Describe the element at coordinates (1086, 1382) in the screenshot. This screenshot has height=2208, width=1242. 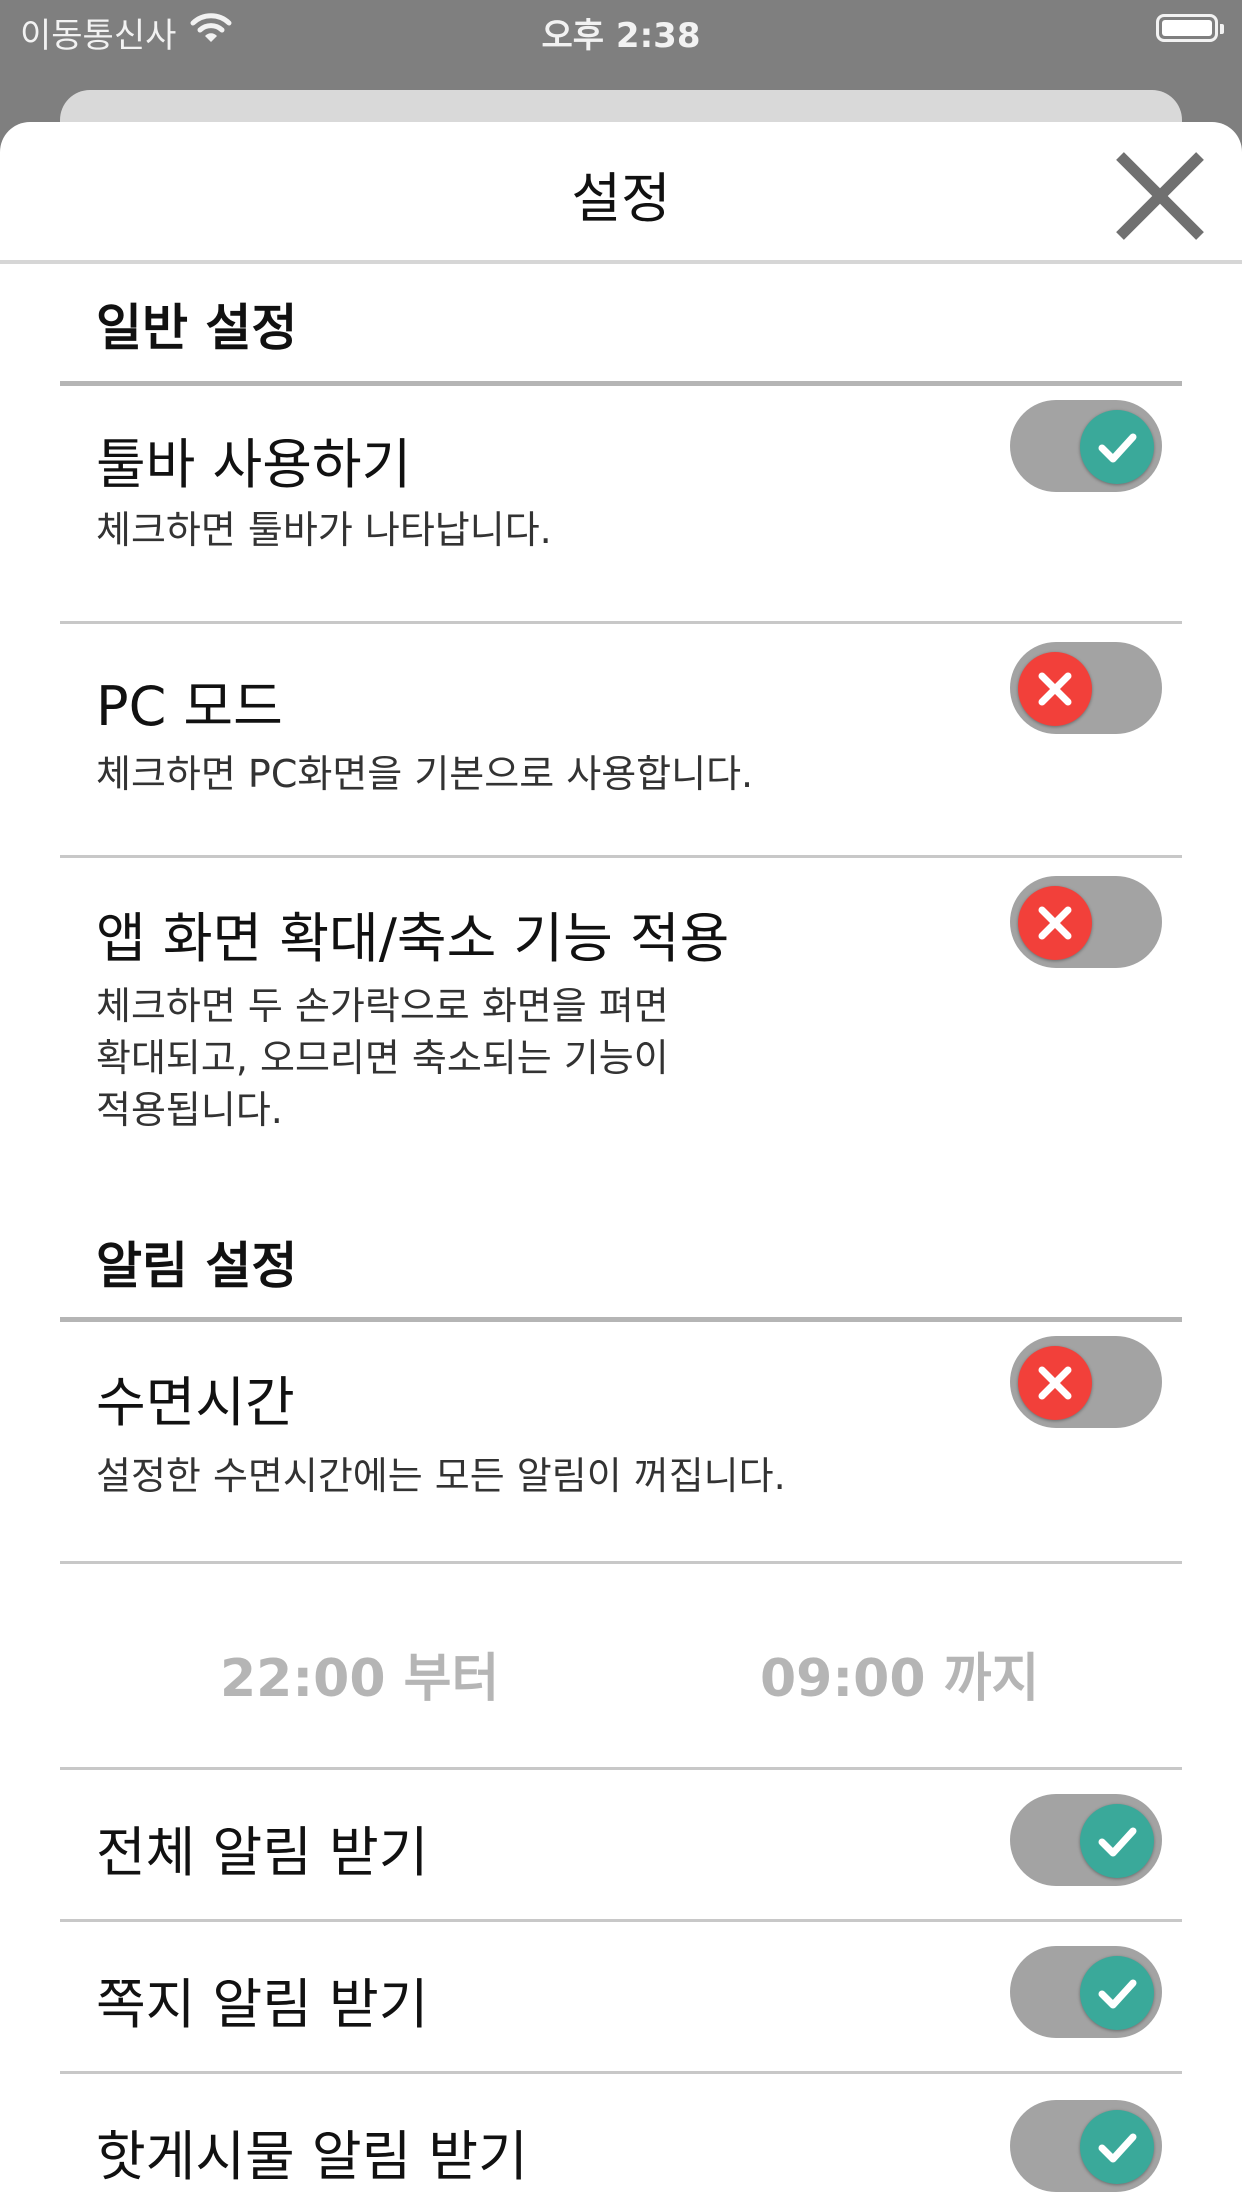
I see `sleep-toggle` at that location.